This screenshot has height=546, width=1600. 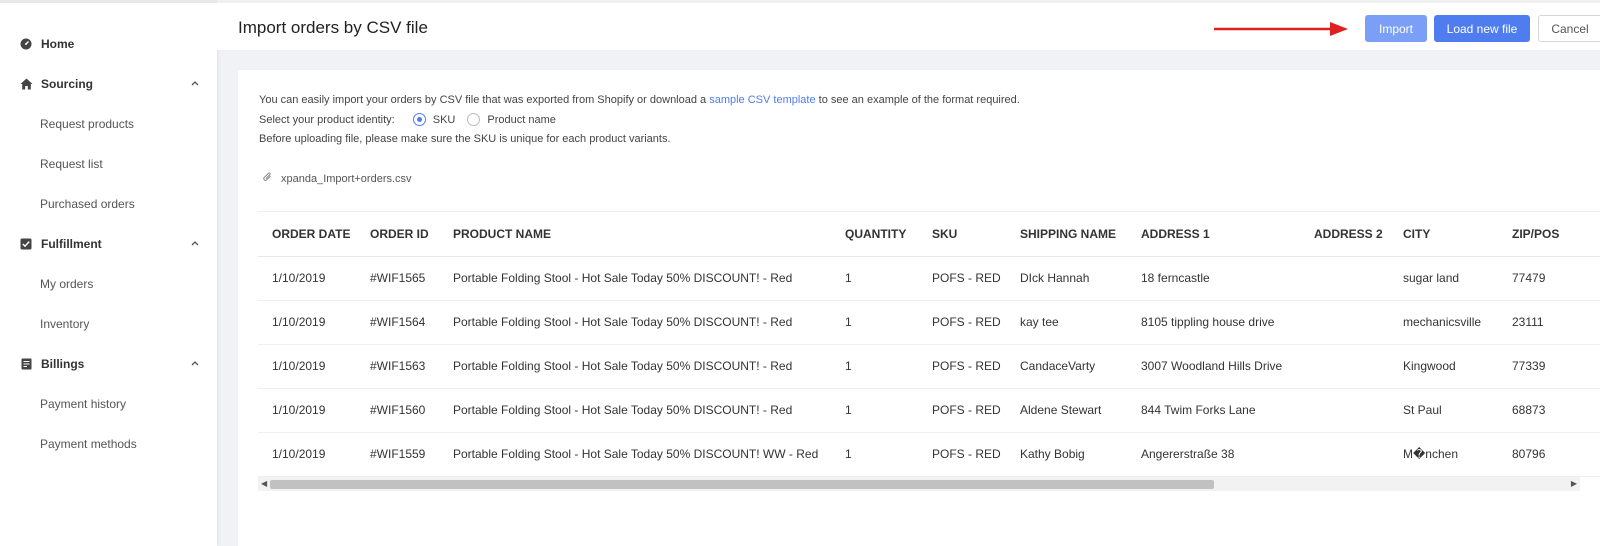 What do you see at coordinates (962, 234) in the screenshot?
I see `column-header: SKU` at bounding box center [962, 234].